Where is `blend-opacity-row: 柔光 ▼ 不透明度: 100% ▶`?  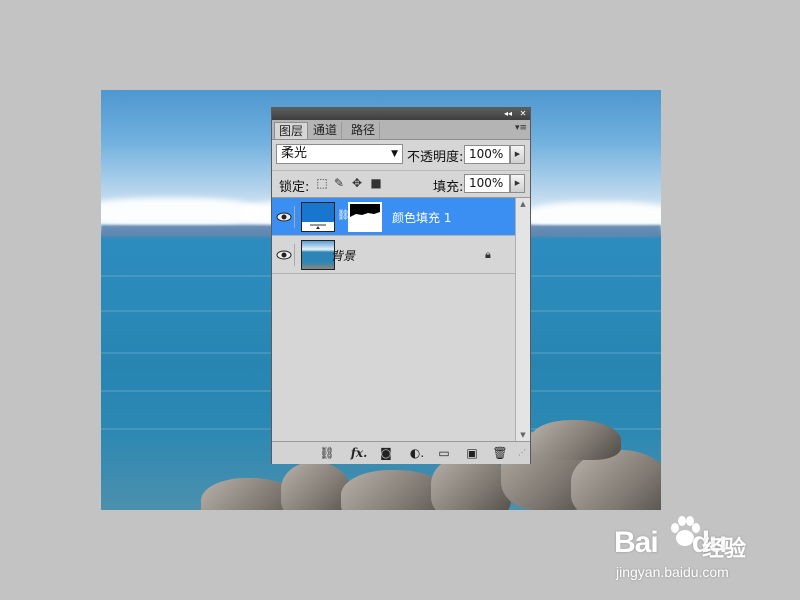 blend-opacity-row: 柔光 ▼ 不透明度: 100% ▶ is located at coordinates (401, 155).